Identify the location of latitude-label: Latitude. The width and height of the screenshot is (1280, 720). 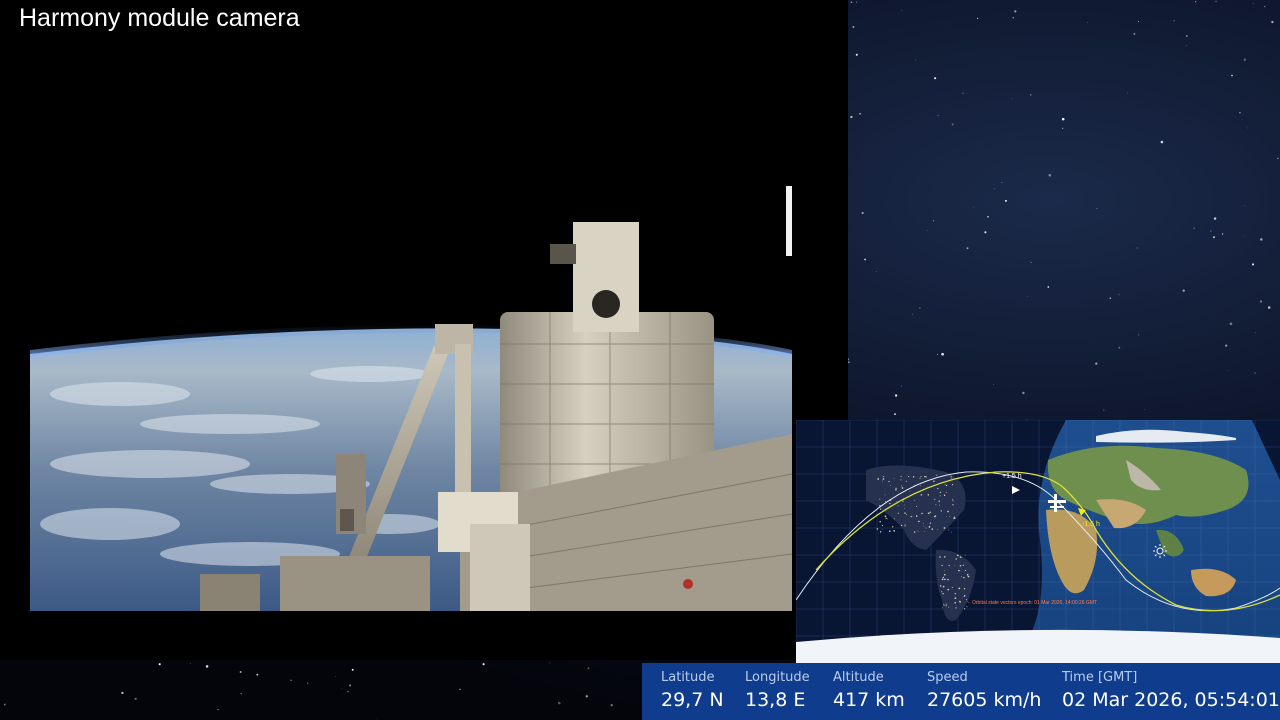
(688, 677).